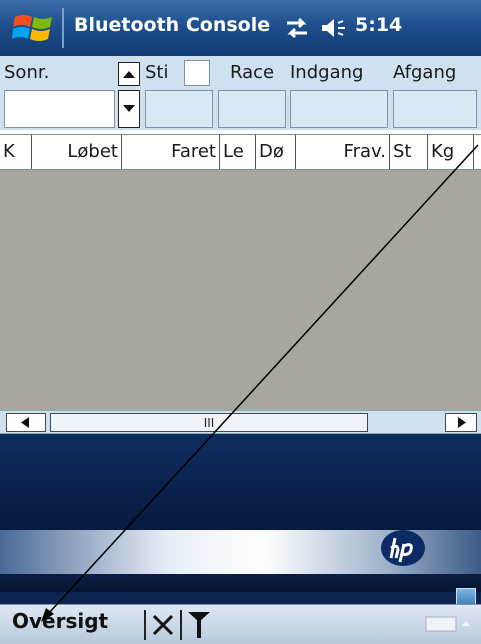  I want to click on wallpaper-band, so click(240, 583).